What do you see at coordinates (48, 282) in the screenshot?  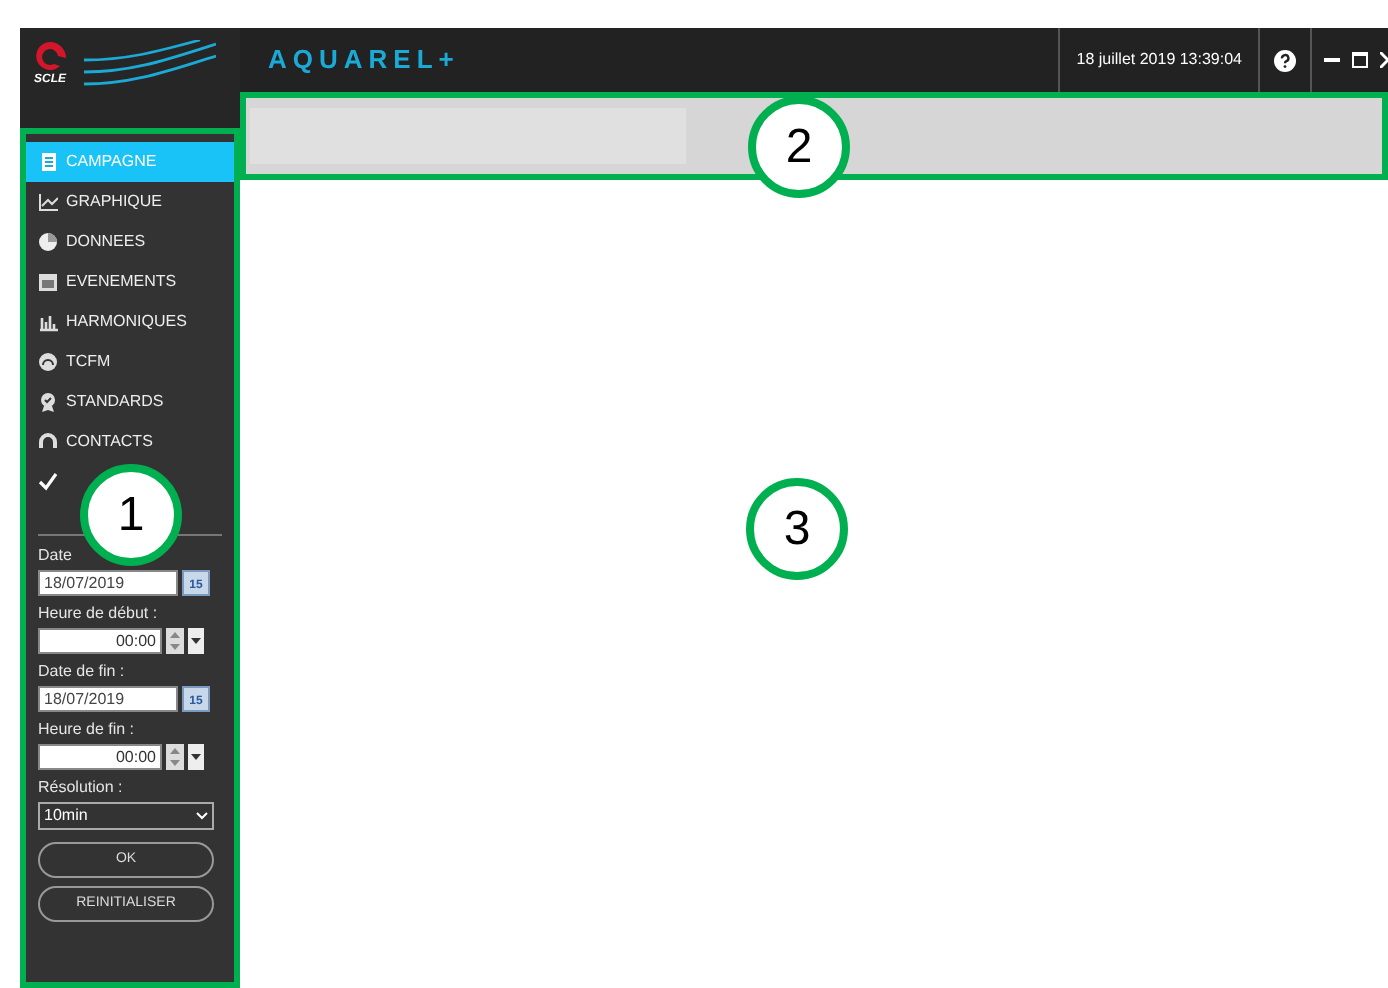 I see `calendar-icon` at bounding box center [48, 282].